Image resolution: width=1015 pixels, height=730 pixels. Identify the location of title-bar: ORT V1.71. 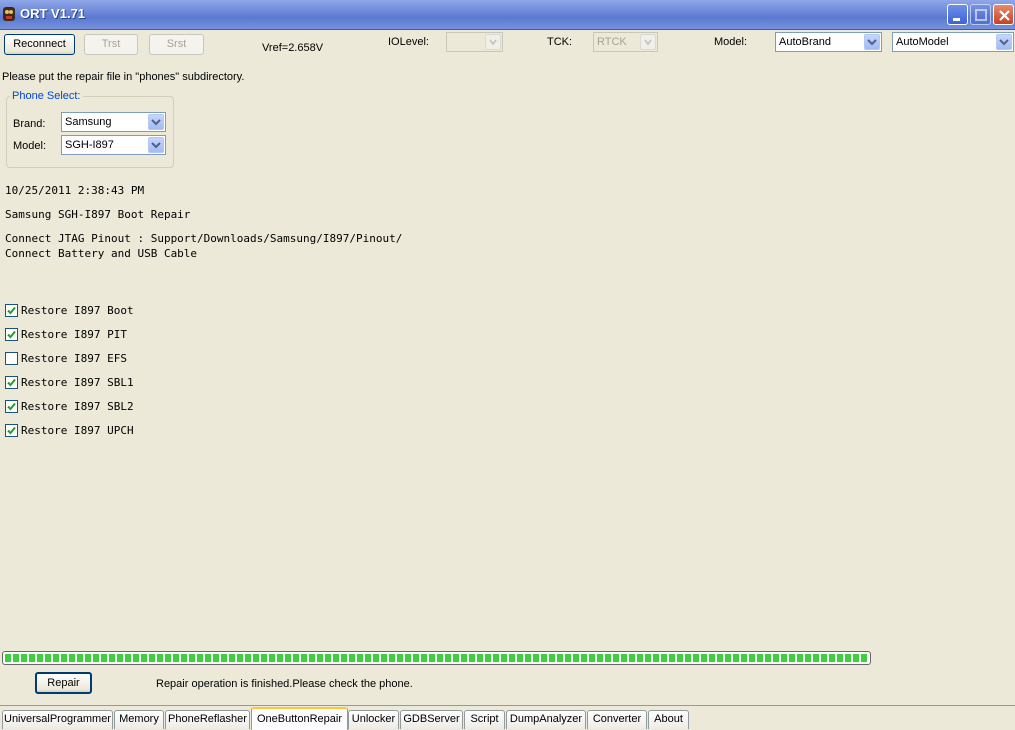
(507, 15).